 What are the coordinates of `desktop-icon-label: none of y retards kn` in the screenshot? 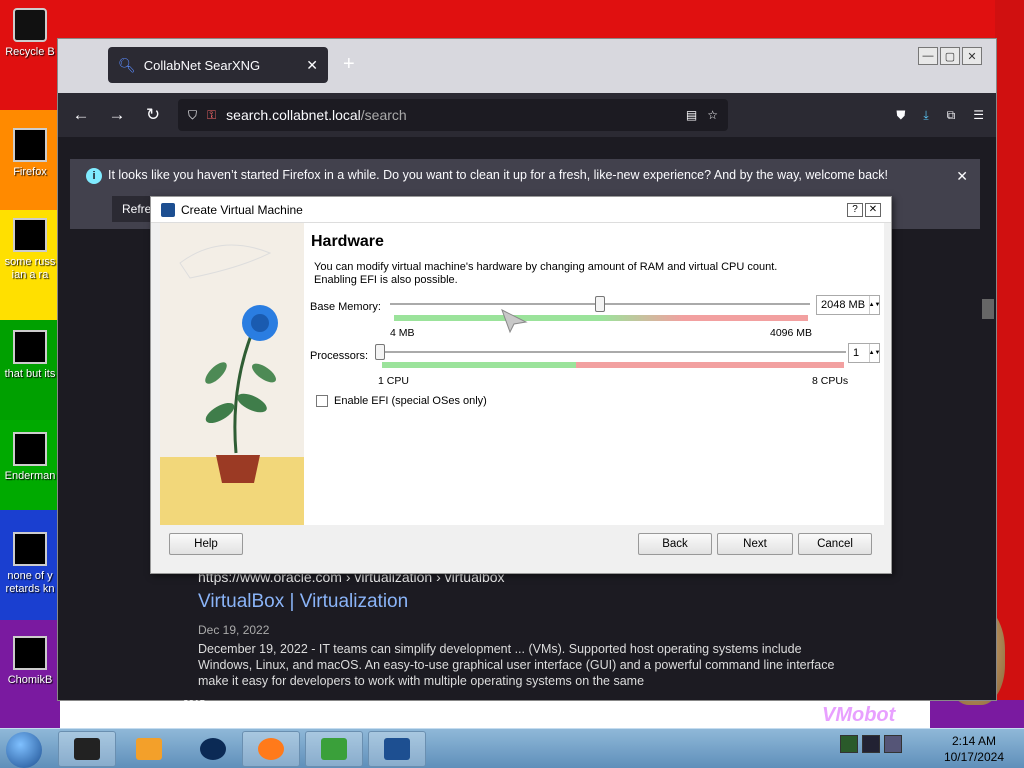 It's located at (30, 582).